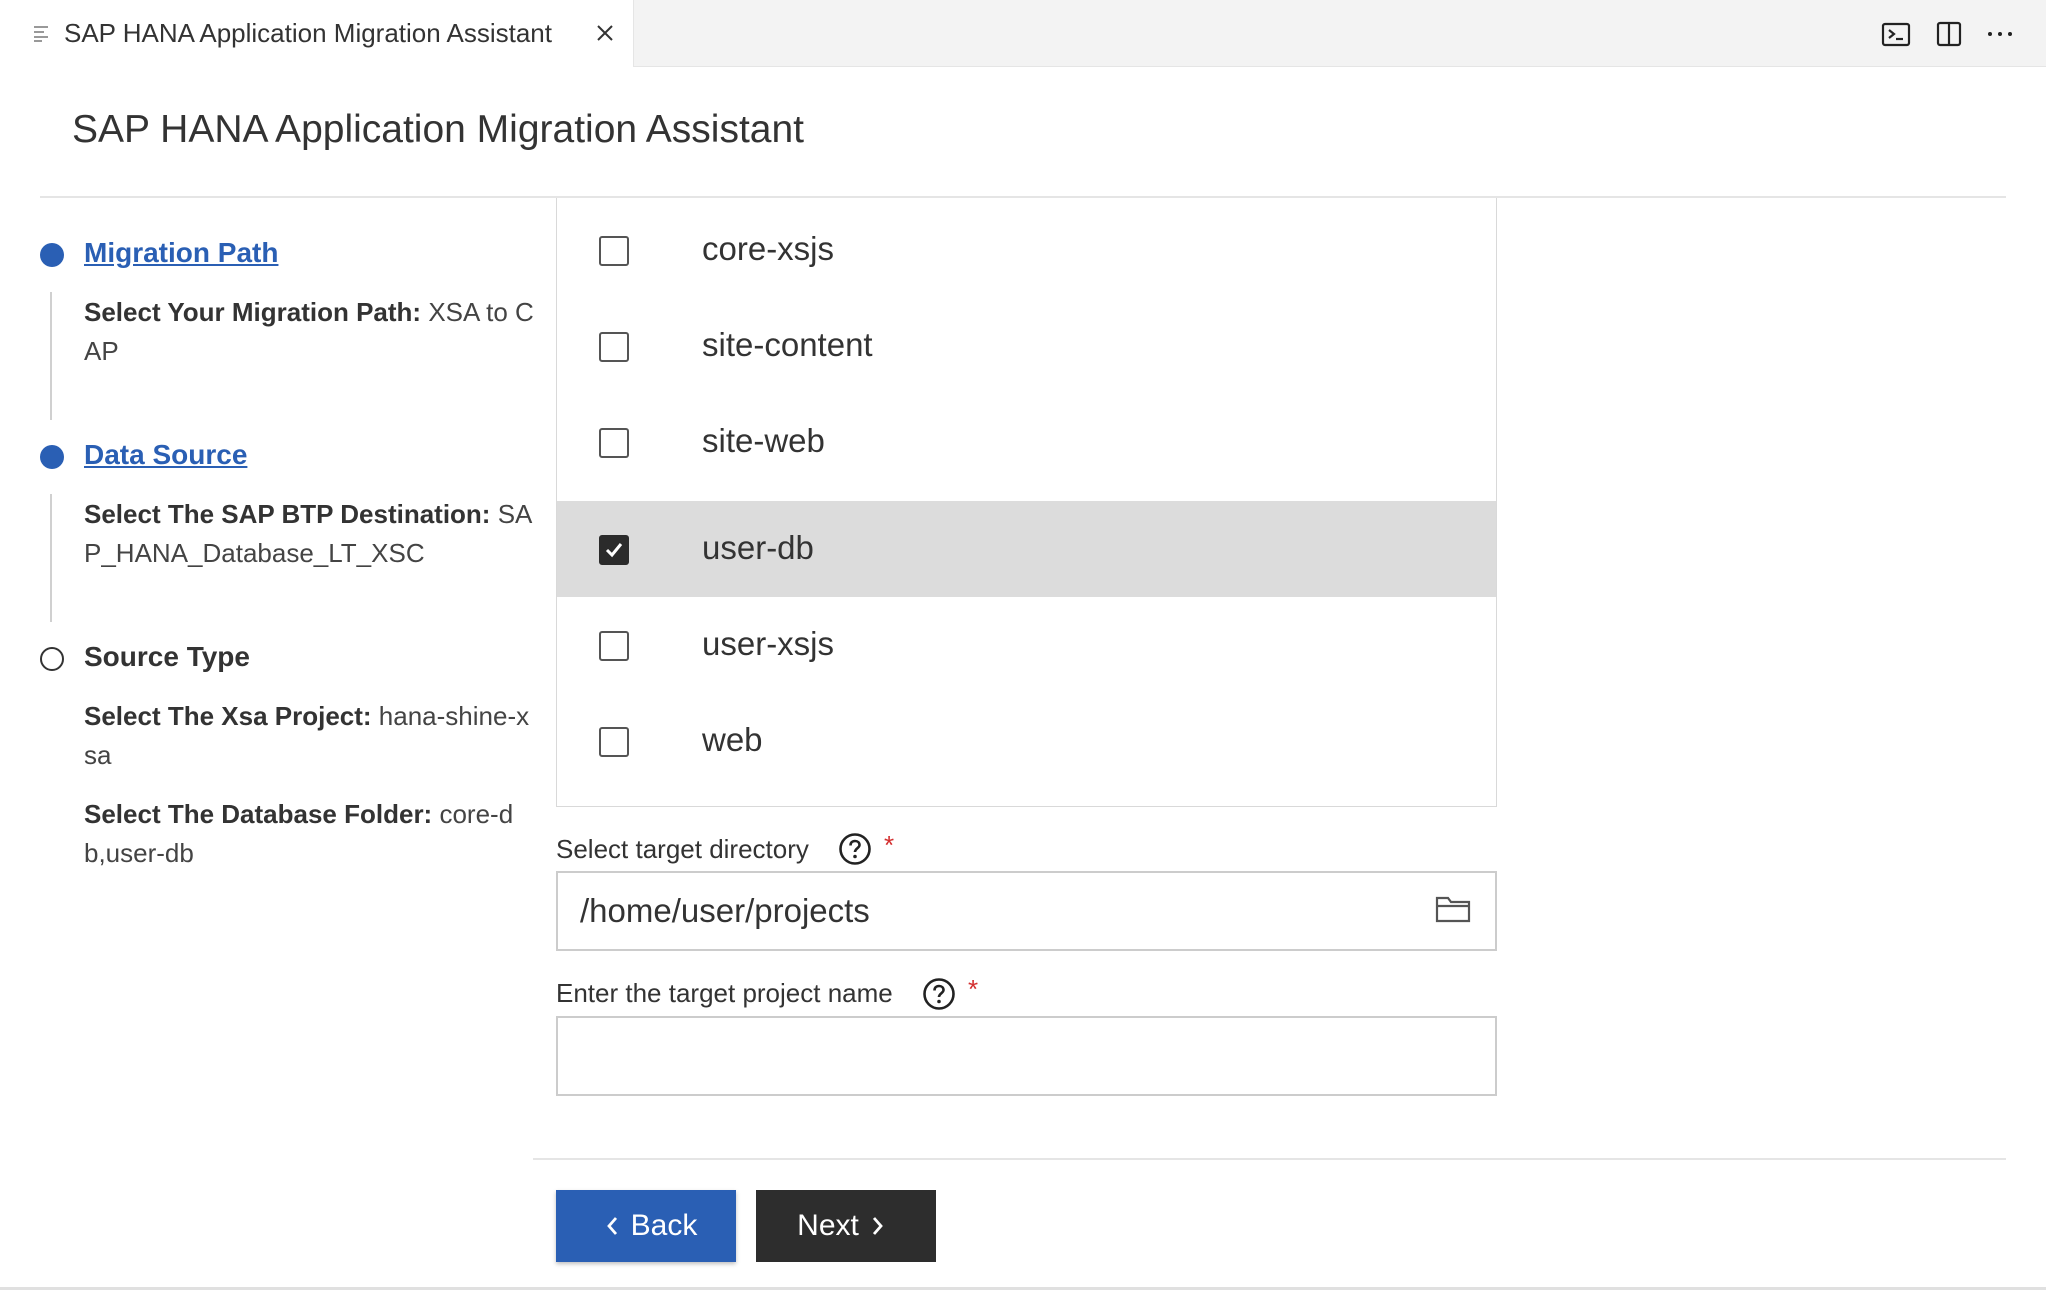  I want to click on list-item-user-db: user-db, so click(1026, 549).